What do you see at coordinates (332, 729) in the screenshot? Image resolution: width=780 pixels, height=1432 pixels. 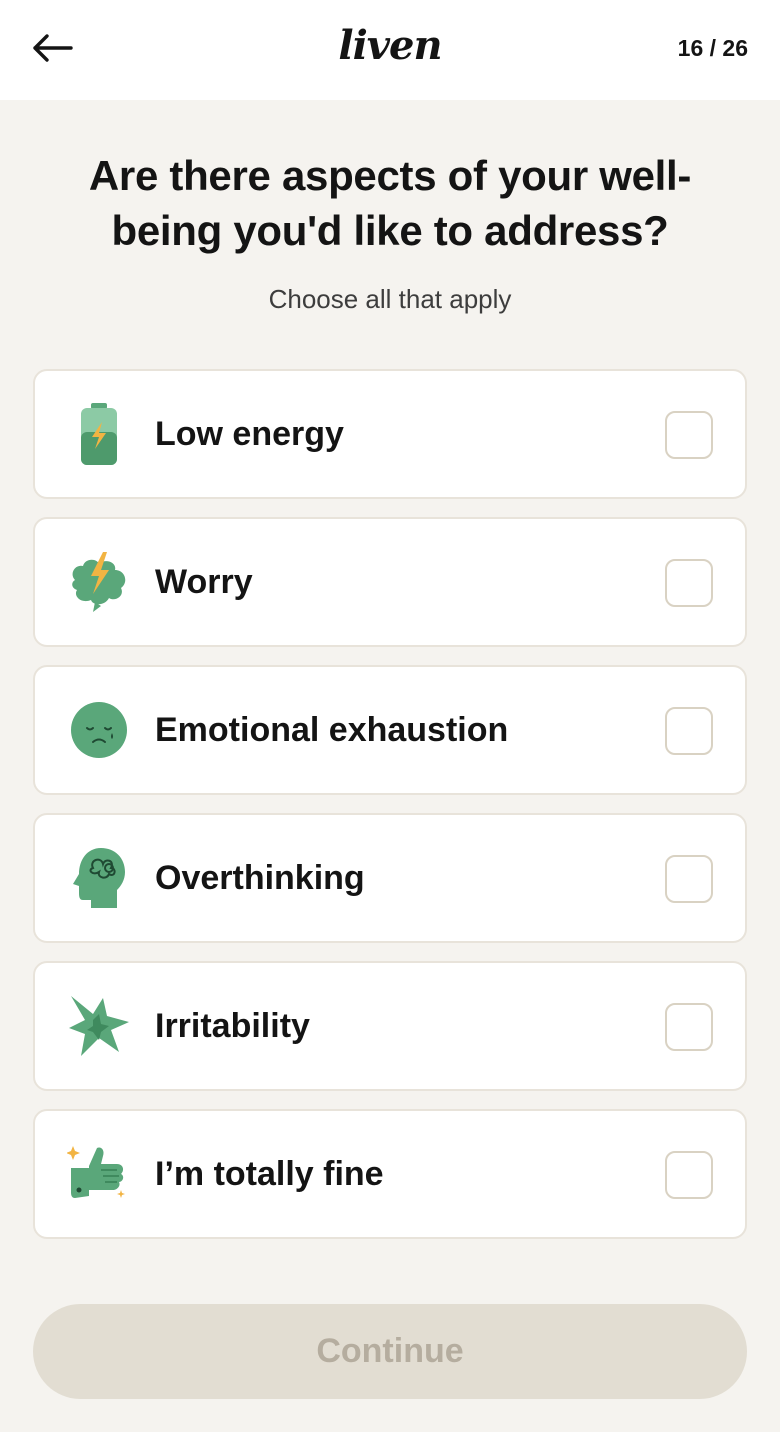 I see `option-label: Emotional exhaustion` at bounding box center [332, 729].